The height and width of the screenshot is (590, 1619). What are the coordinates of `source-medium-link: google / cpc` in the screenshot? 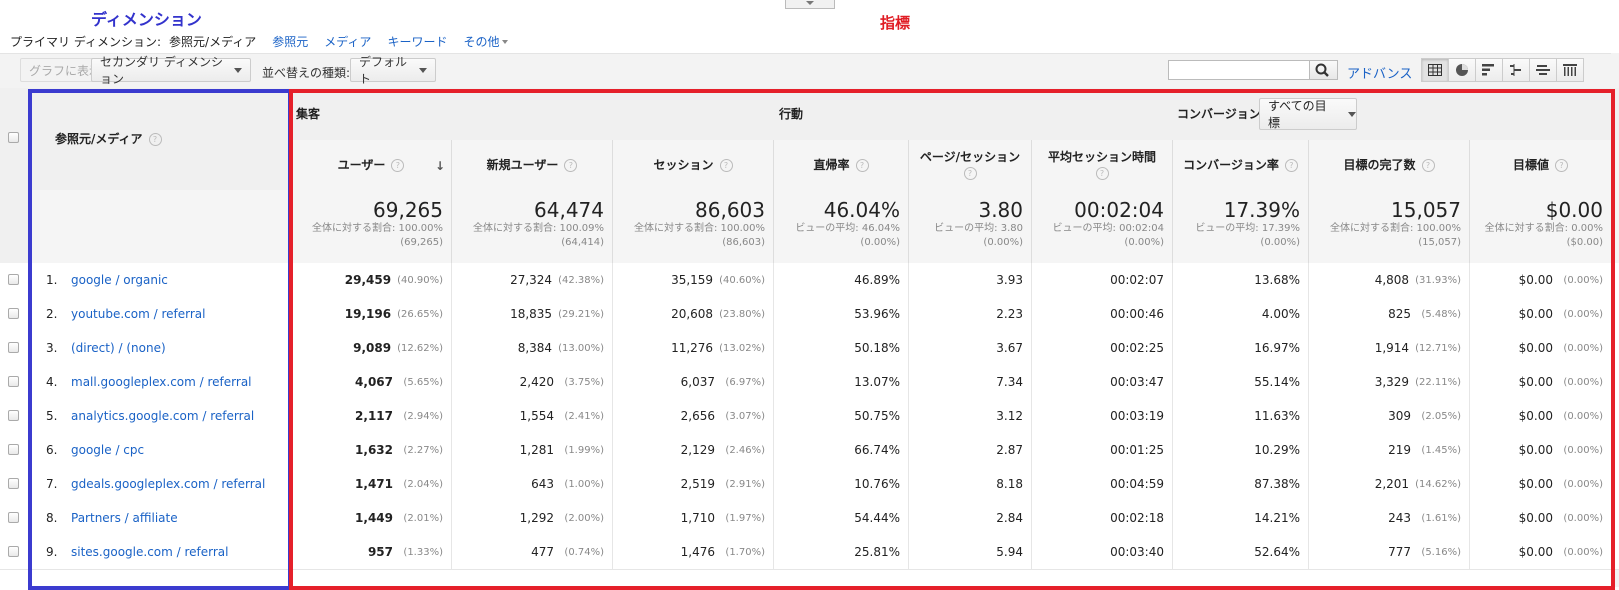 It's located at (107, 450).